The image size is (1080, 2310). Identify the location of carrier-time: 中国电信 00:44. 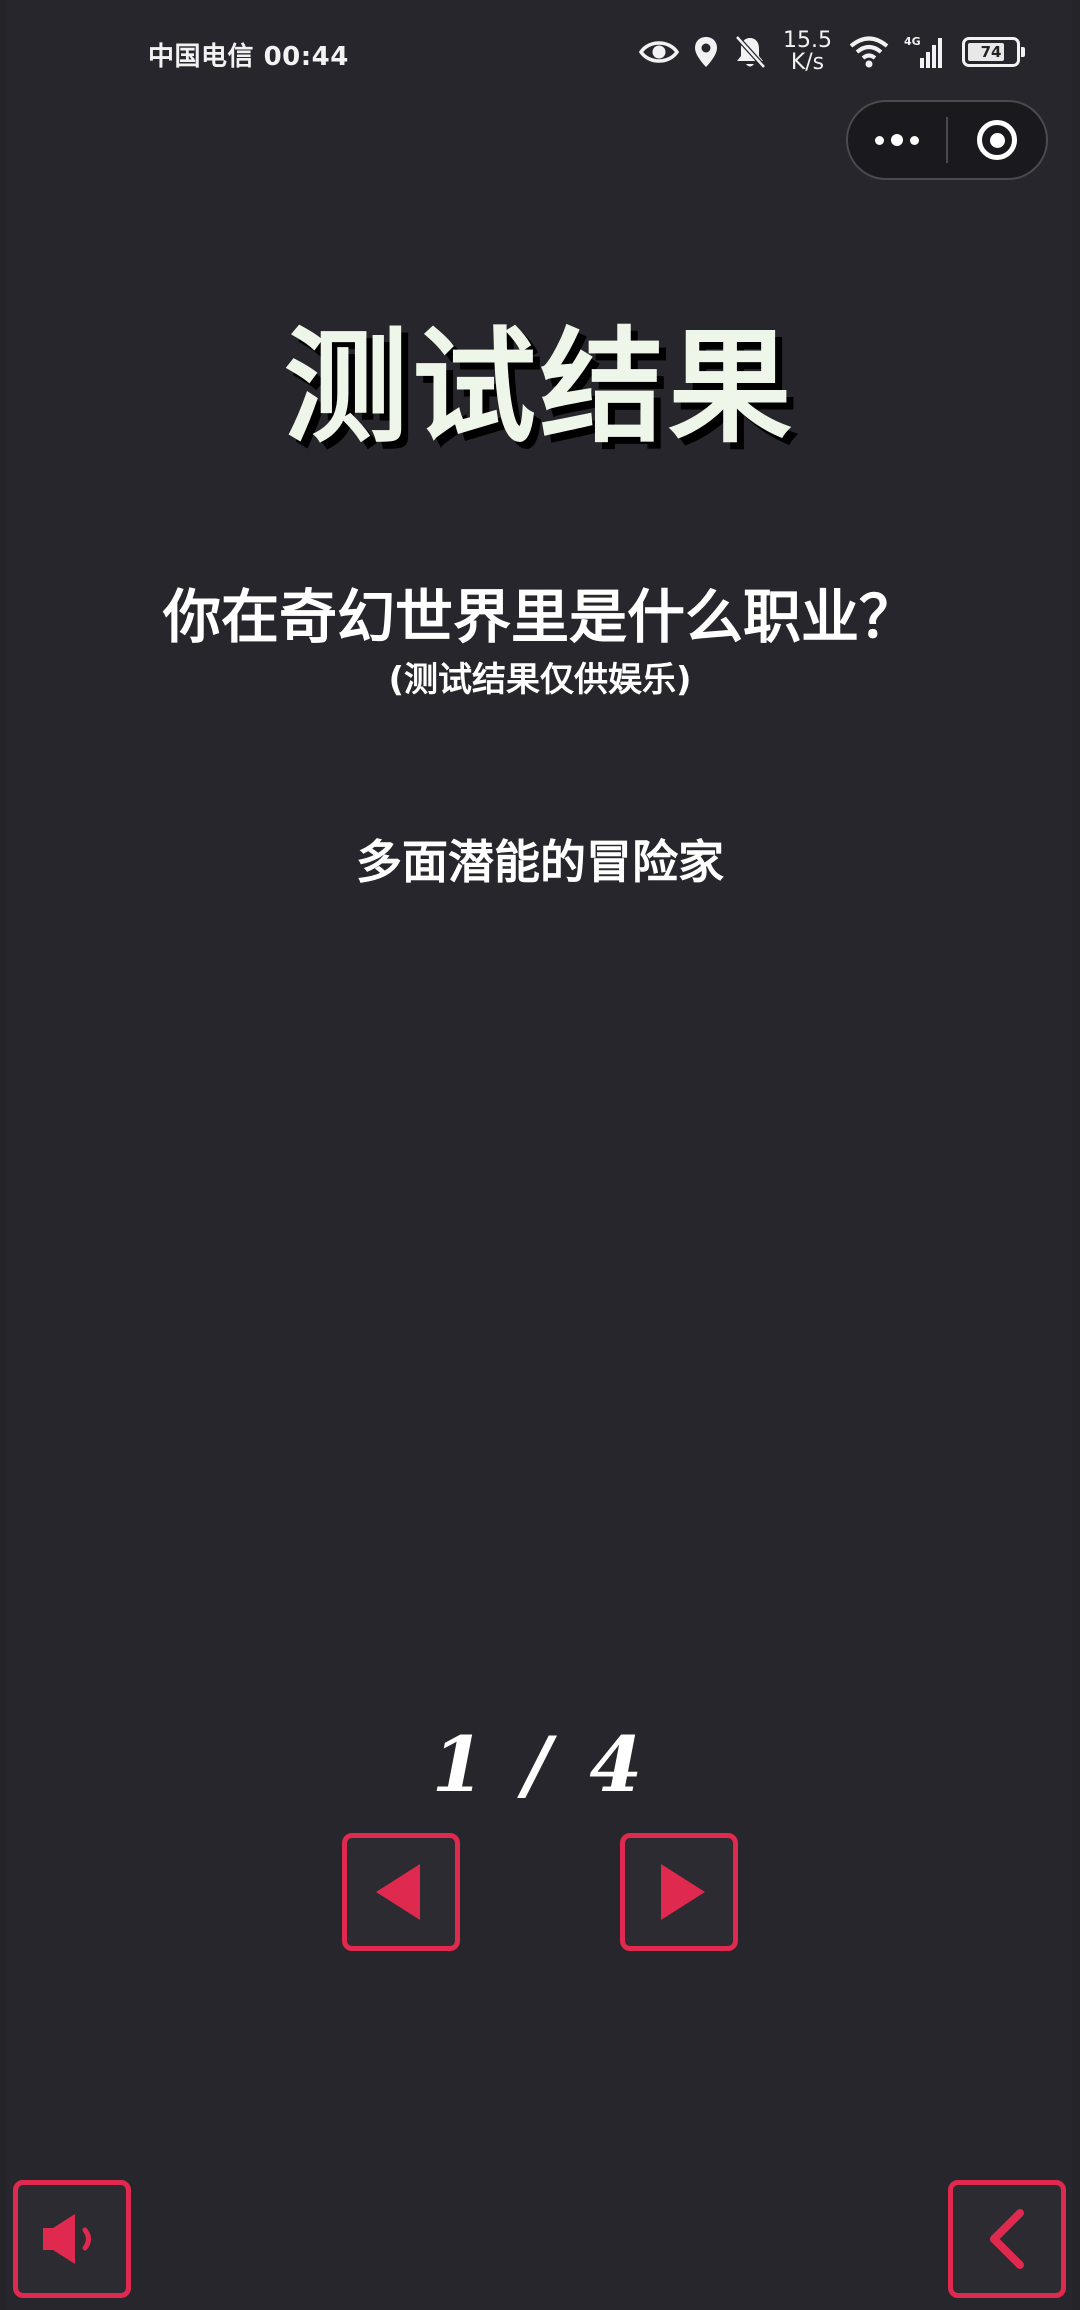
(248, 54).